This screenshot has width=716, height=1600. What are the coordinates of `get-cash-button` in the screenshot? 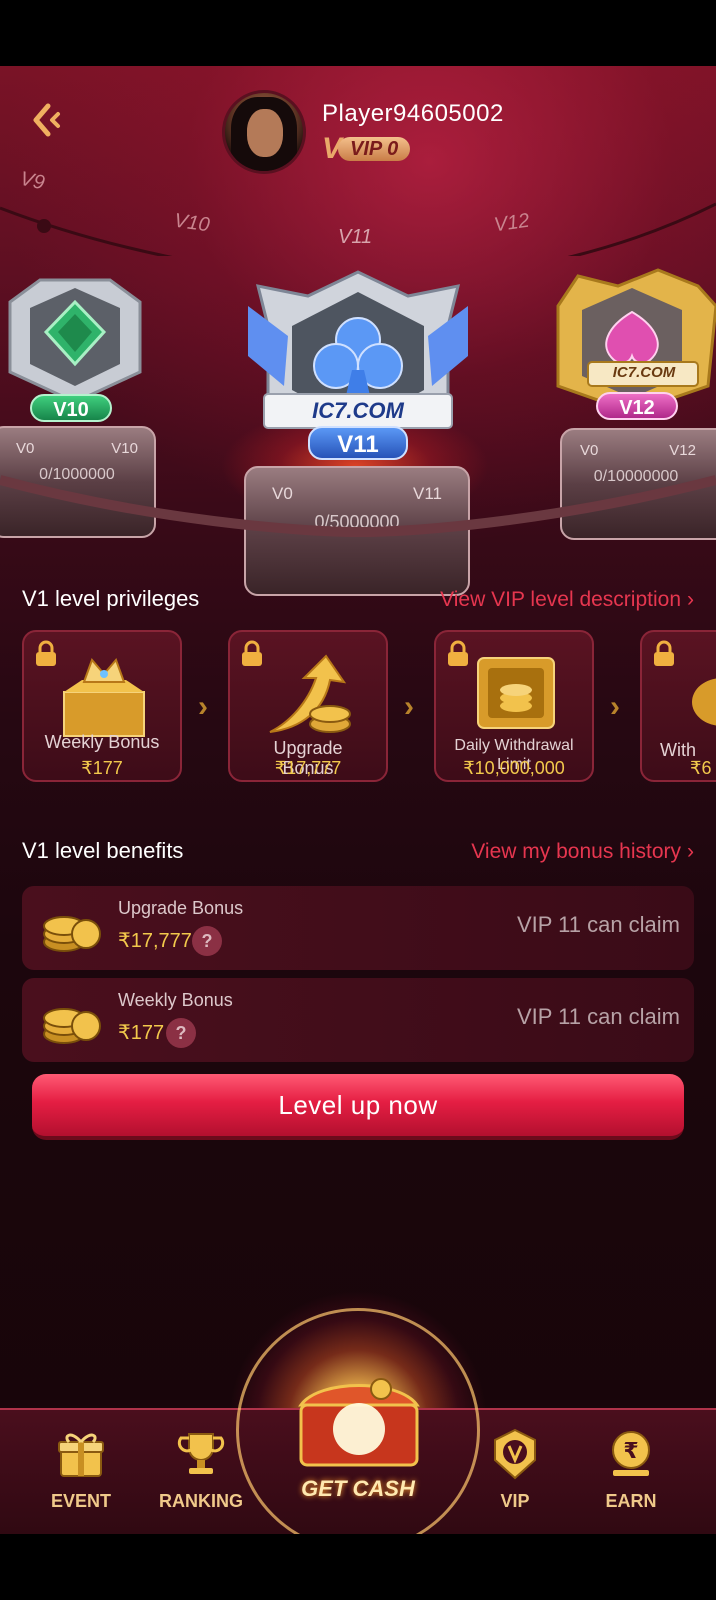 It's located at (358, 1430).